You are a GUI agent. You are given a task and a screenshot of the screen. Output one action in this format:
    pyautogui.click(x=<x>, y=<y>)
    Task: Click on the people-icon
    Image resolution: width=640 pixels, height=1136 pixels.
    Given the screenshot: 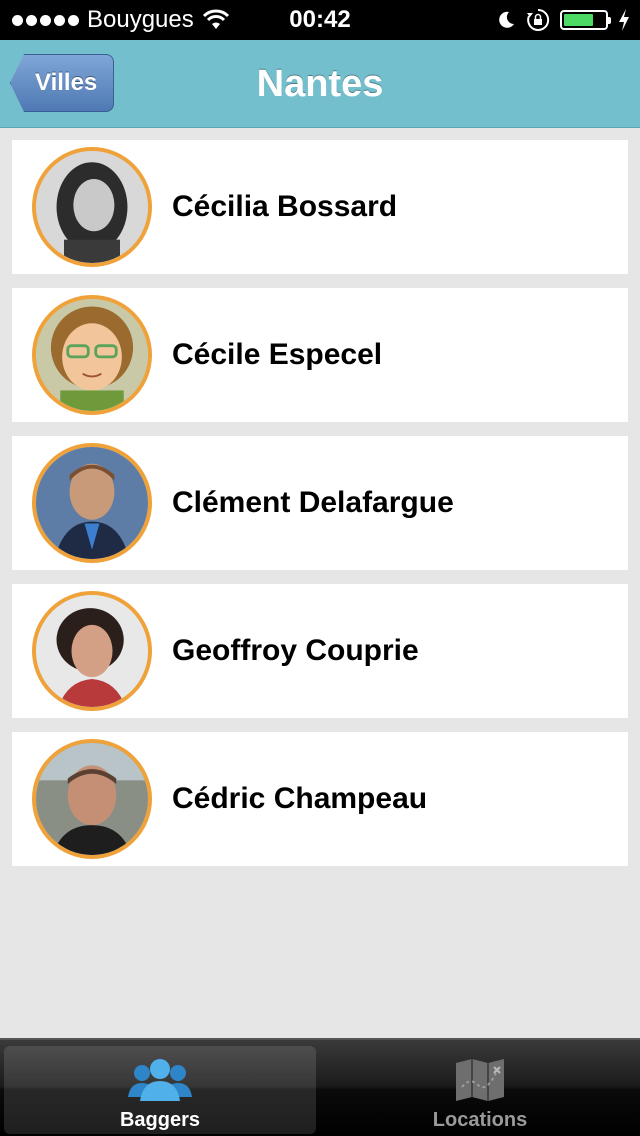 What is the action you would take?
    pyautogui.click(x=160, y=1080)
    